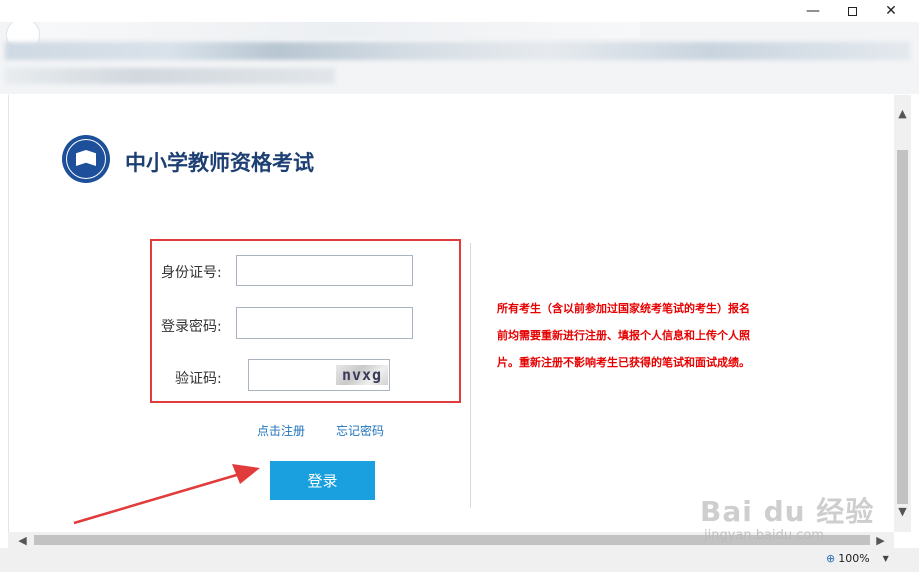 This screenshot has height=572, width=919. I want to click on arrow-shaft, so click(157, 498).